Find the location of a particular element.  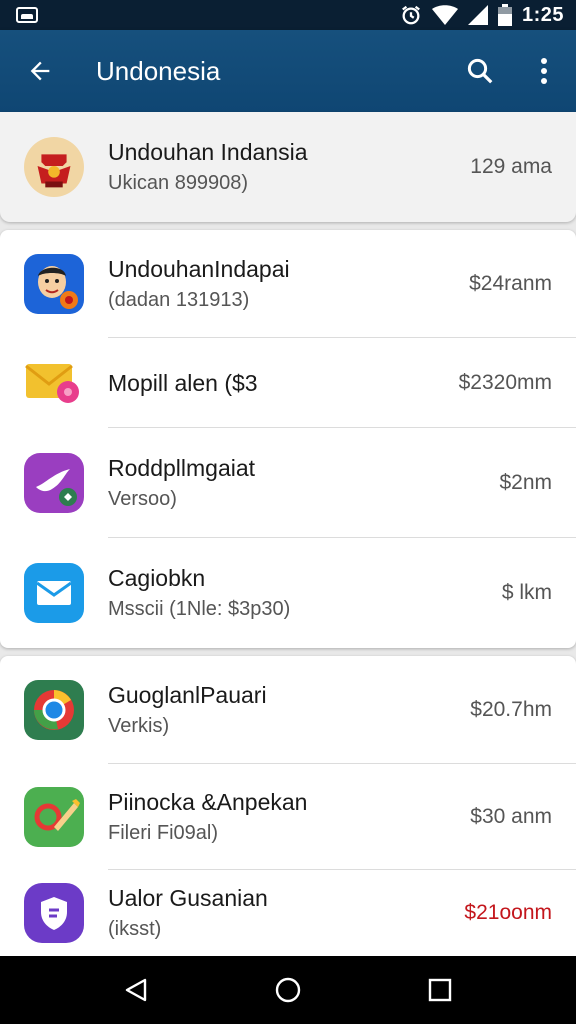

signal-icon is located at coordinates (477, 15).